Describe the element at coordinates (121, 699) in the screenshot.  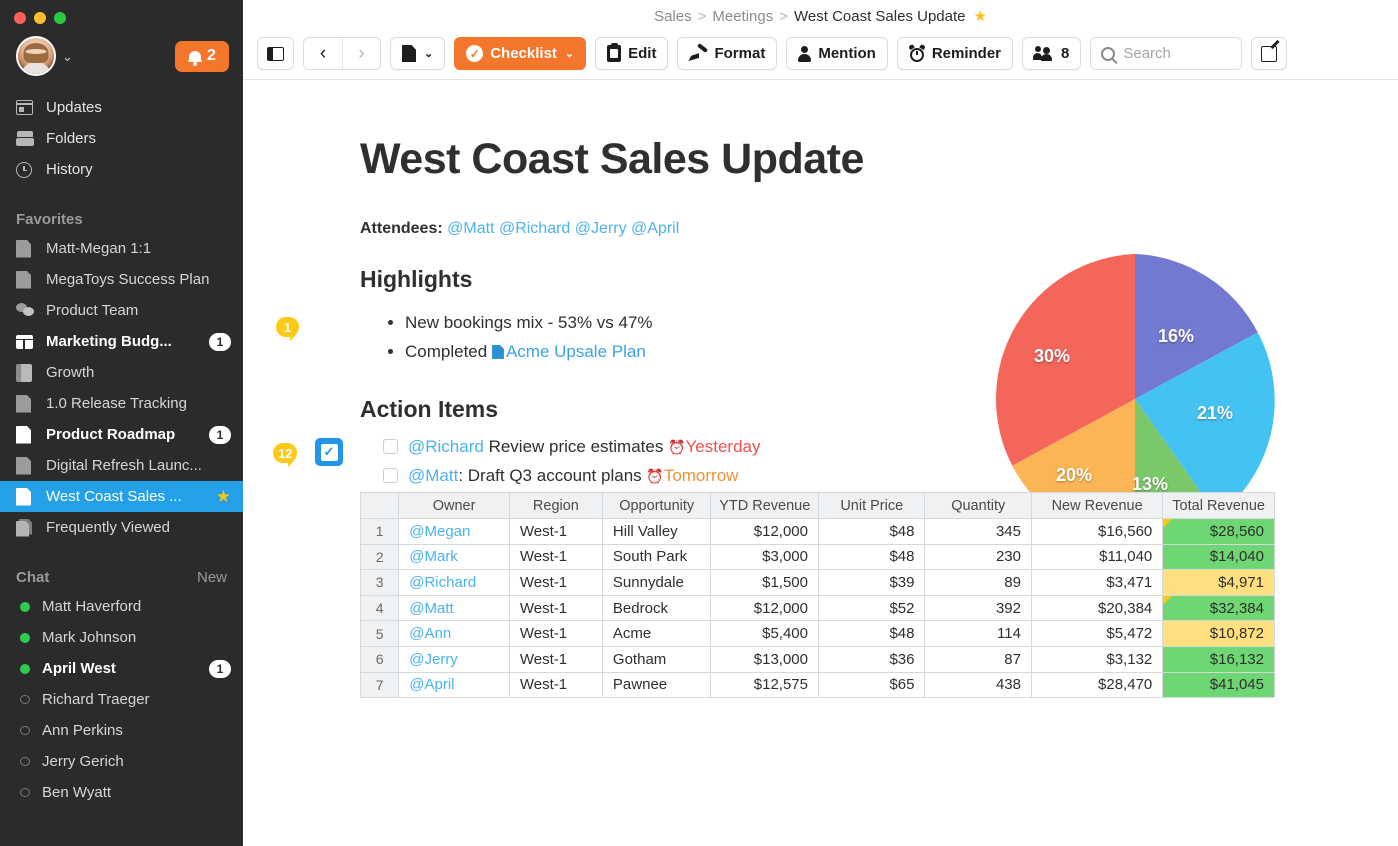
I see `chat-item-richard-traeger: Richard Traeger` at that location.